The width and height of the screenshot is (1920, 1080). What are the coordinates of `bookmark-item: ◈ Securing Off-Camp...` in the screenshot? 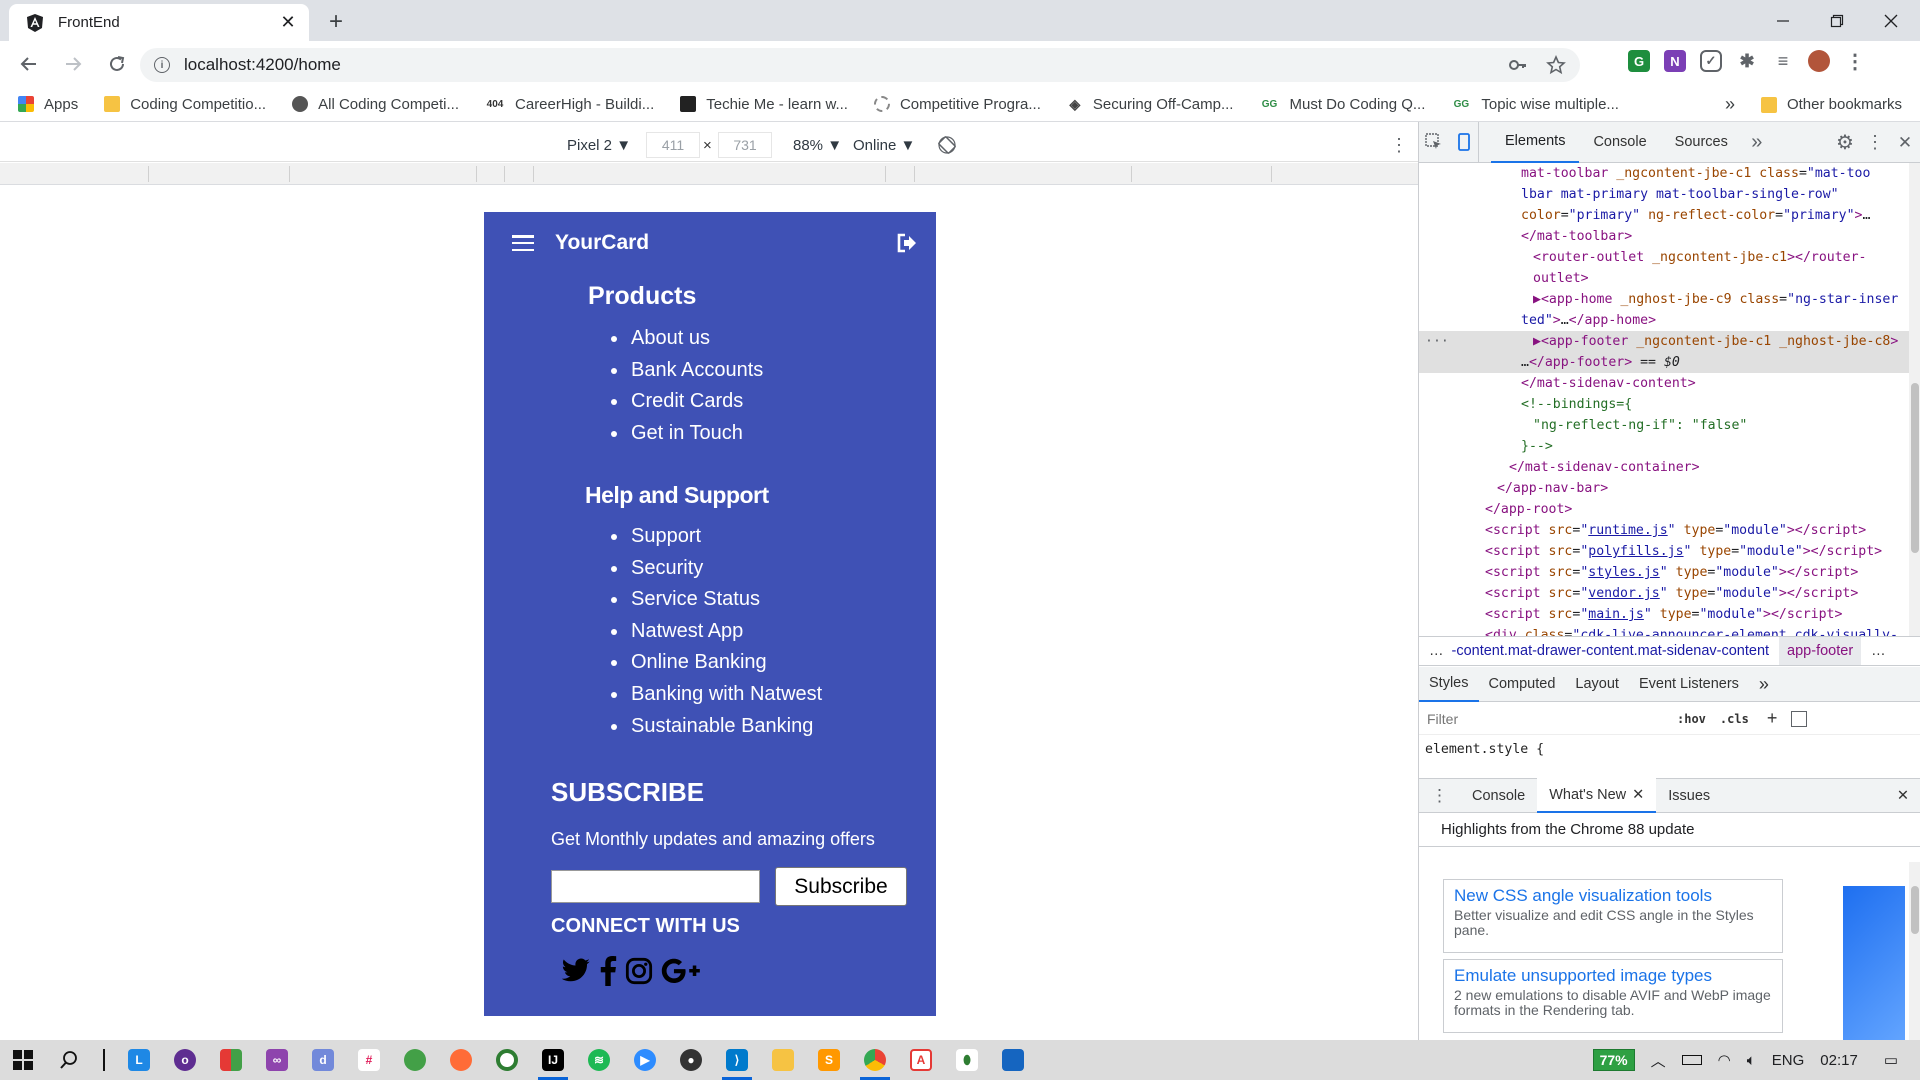 It's located at (1150, 104).